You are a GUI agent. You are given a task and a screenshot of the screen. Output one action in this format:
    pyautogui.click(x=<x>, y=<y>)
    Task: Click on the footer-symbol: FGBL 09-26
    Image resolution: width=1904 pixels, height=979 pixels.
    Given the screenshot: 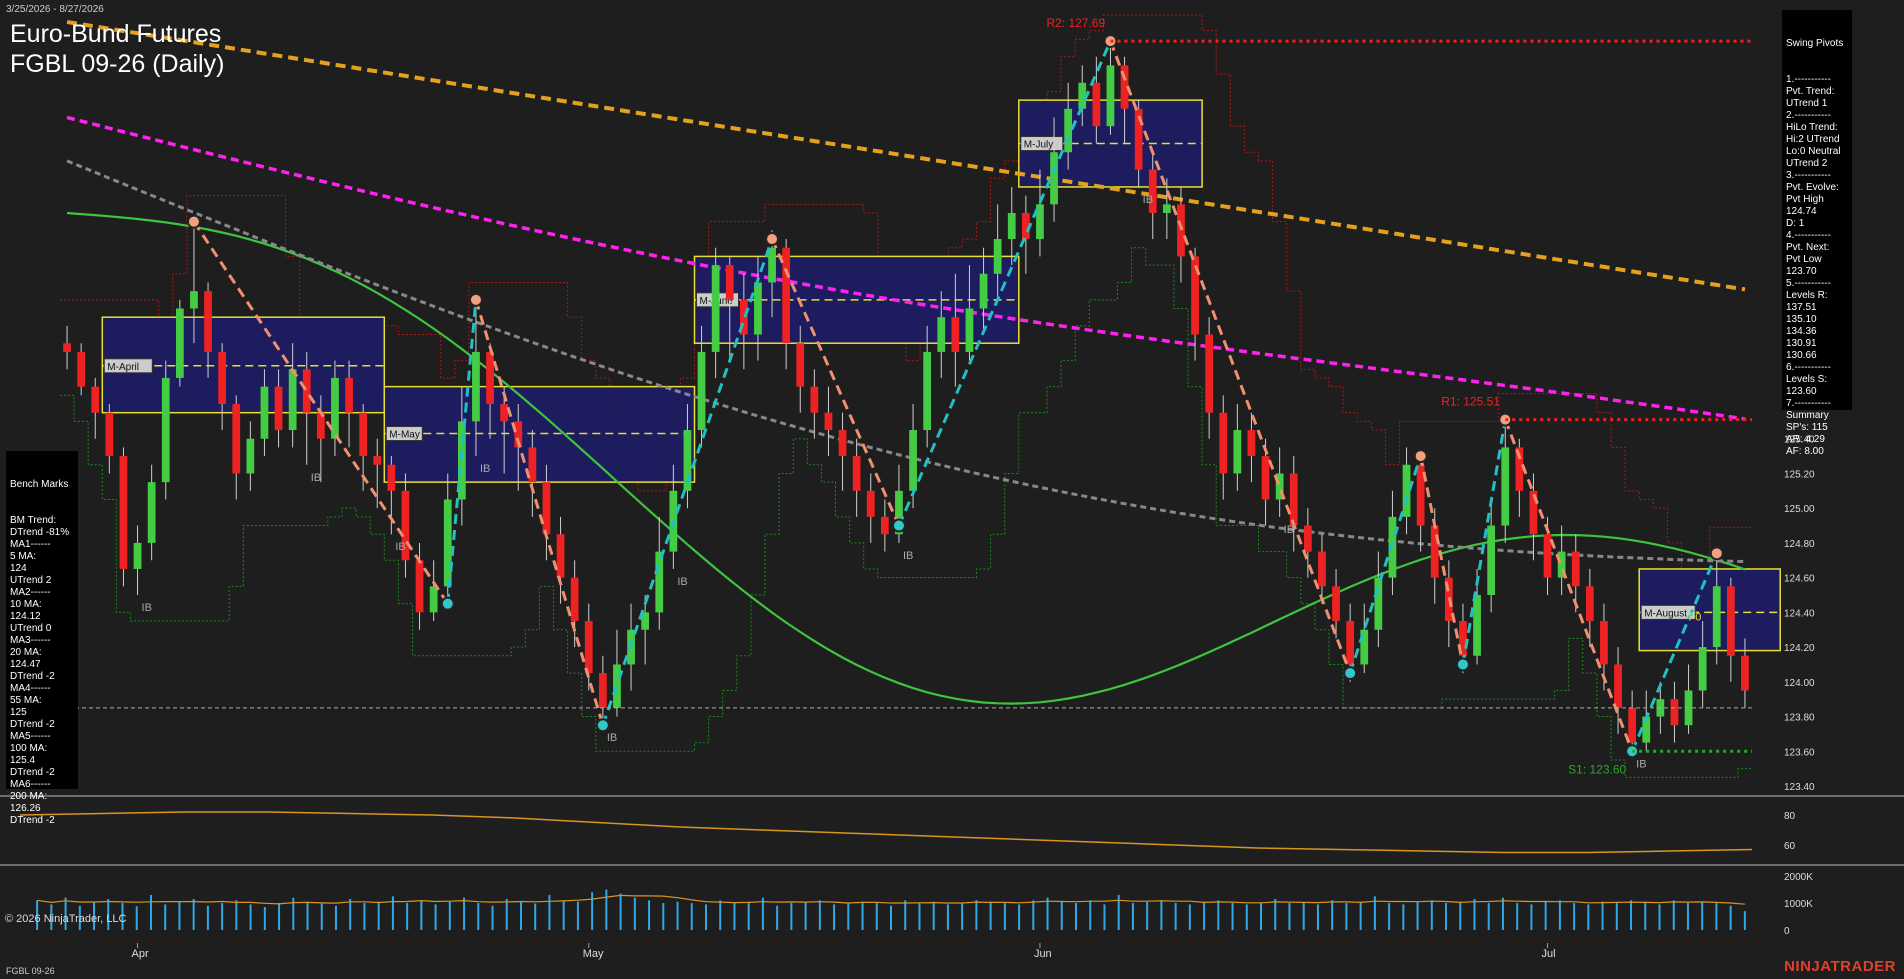 What is the action you would take?
    pyautogui.click(x=30, y=971)
    